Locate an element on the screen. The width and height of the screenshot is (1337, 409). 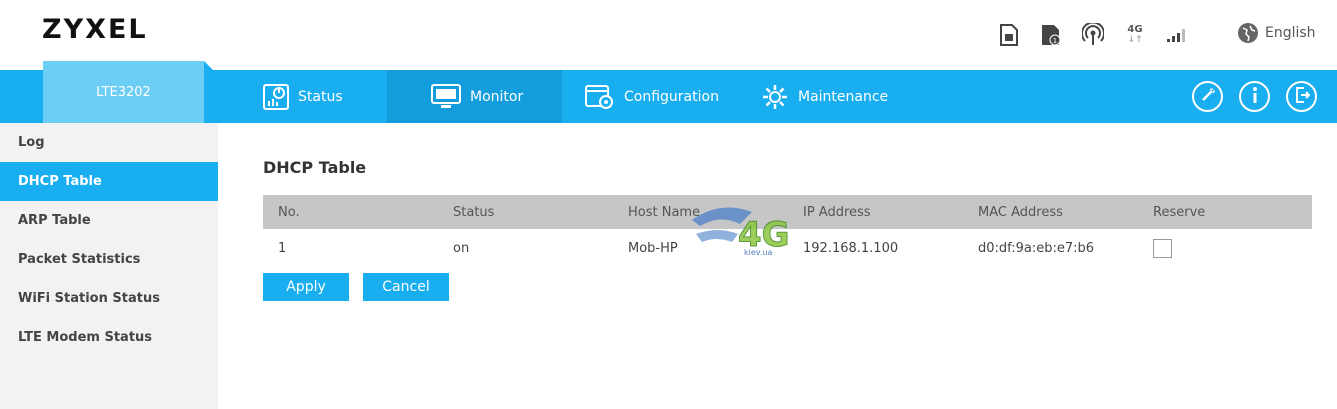
status-icon is located at coordinates (276, 96).